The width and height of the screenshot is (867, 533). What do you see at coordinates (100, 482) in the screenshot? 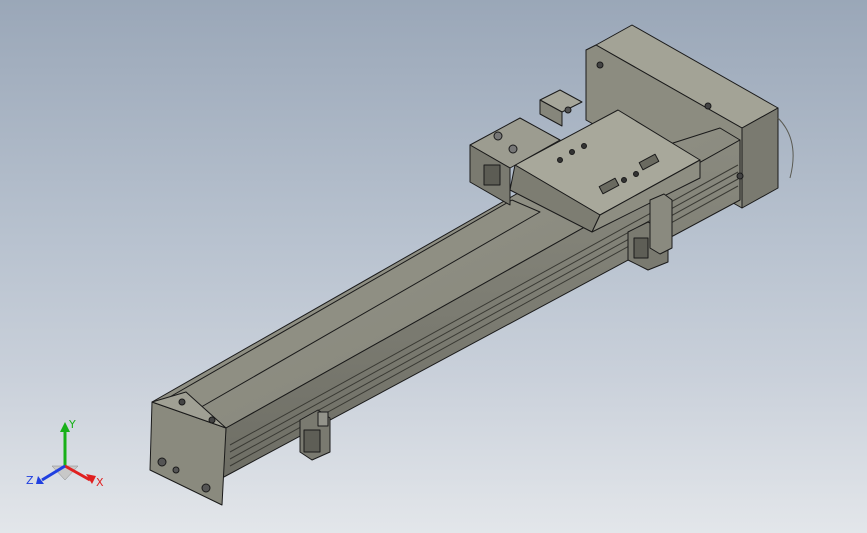
I see `triad-x-label: X` at bounding box center [100, 482].